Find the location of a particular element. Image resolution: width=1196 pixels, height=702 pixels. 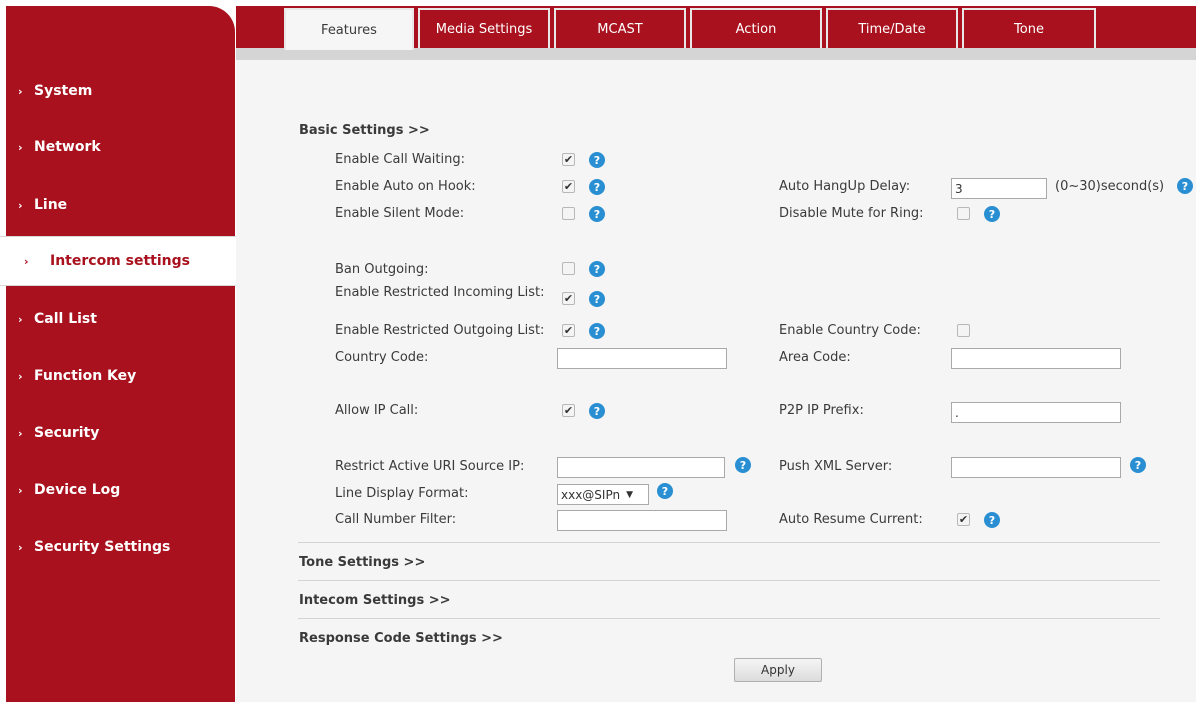

silent-mode-checkbox is located at coordinates (568, 213).